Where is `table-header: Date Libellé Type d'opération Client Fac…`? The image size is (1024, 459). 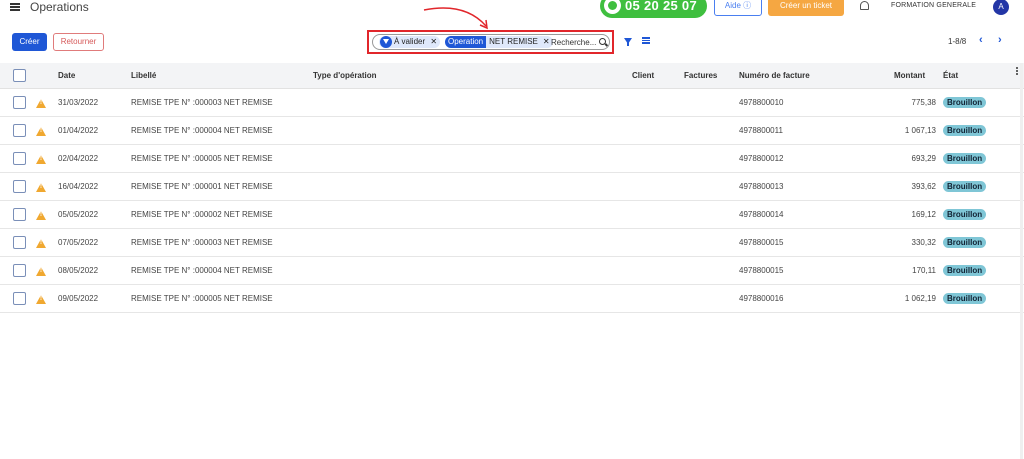 table-header: Date Libellé Type d'opération Client Fac… is located at coordinates (512, 76).